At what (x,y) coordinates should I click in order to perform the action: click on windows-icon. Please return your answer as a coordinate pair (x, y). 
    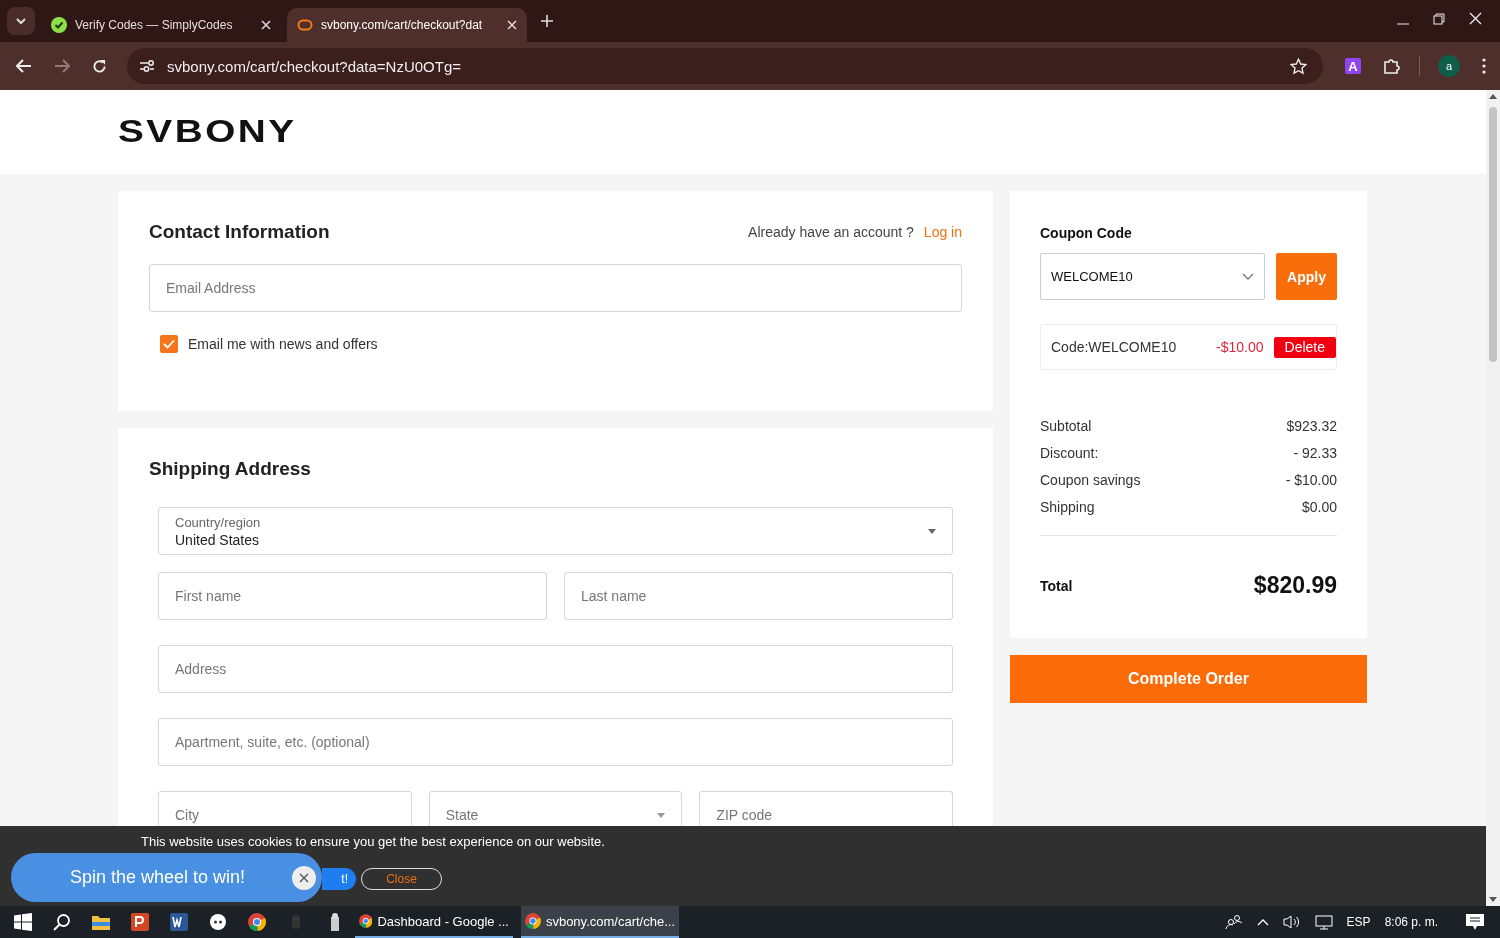
    Looking at the image, I should click on (22, 922).